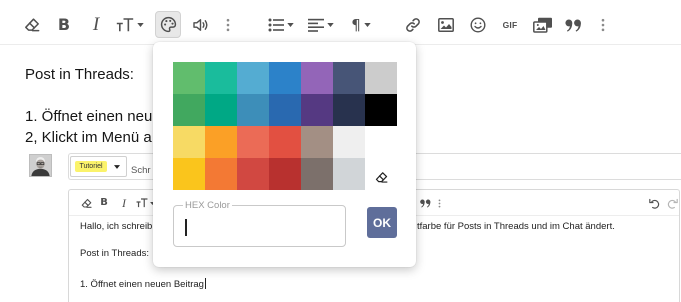  I want to click on editor-line: 2, Klickt im Menü a, so click(88, 137).